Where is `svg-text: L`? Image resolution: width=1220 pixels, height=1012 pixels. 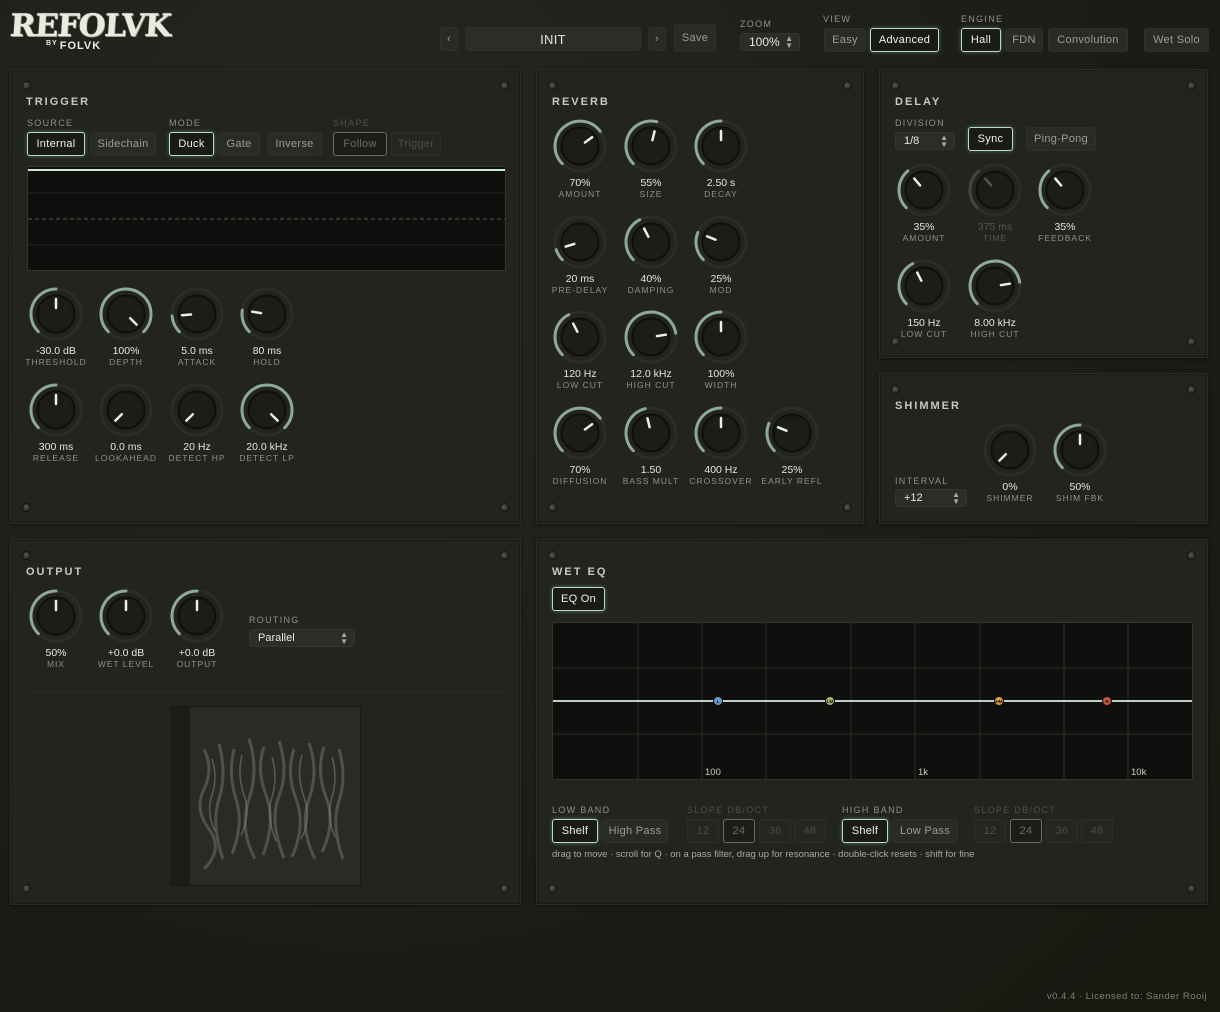 svg-text: L is located at coordinates (718, 701).